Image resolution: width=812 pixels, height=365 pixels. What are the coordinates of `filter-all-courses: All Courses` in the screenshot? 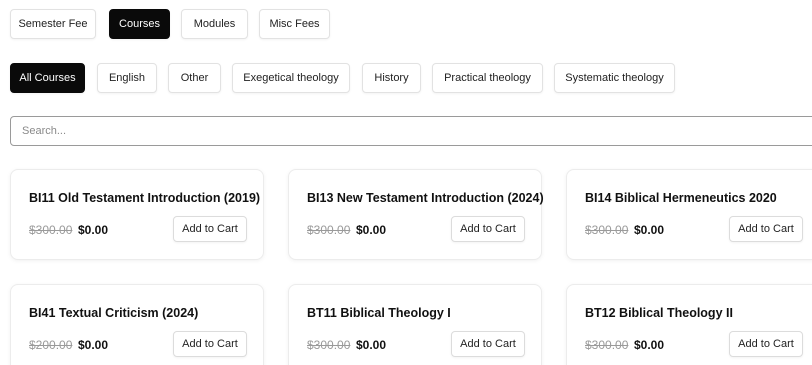 It's located at (47, 78).